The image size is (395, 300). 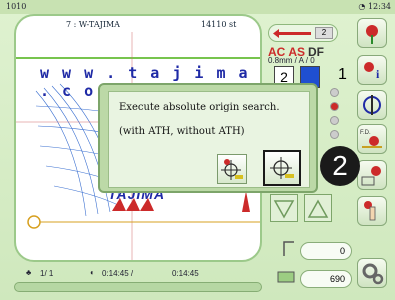 What do you see at coordinates (199, 107) in the screenshot?
I see `dialog-message: Execute absolute origin search.` at bounding box center [199, 107].